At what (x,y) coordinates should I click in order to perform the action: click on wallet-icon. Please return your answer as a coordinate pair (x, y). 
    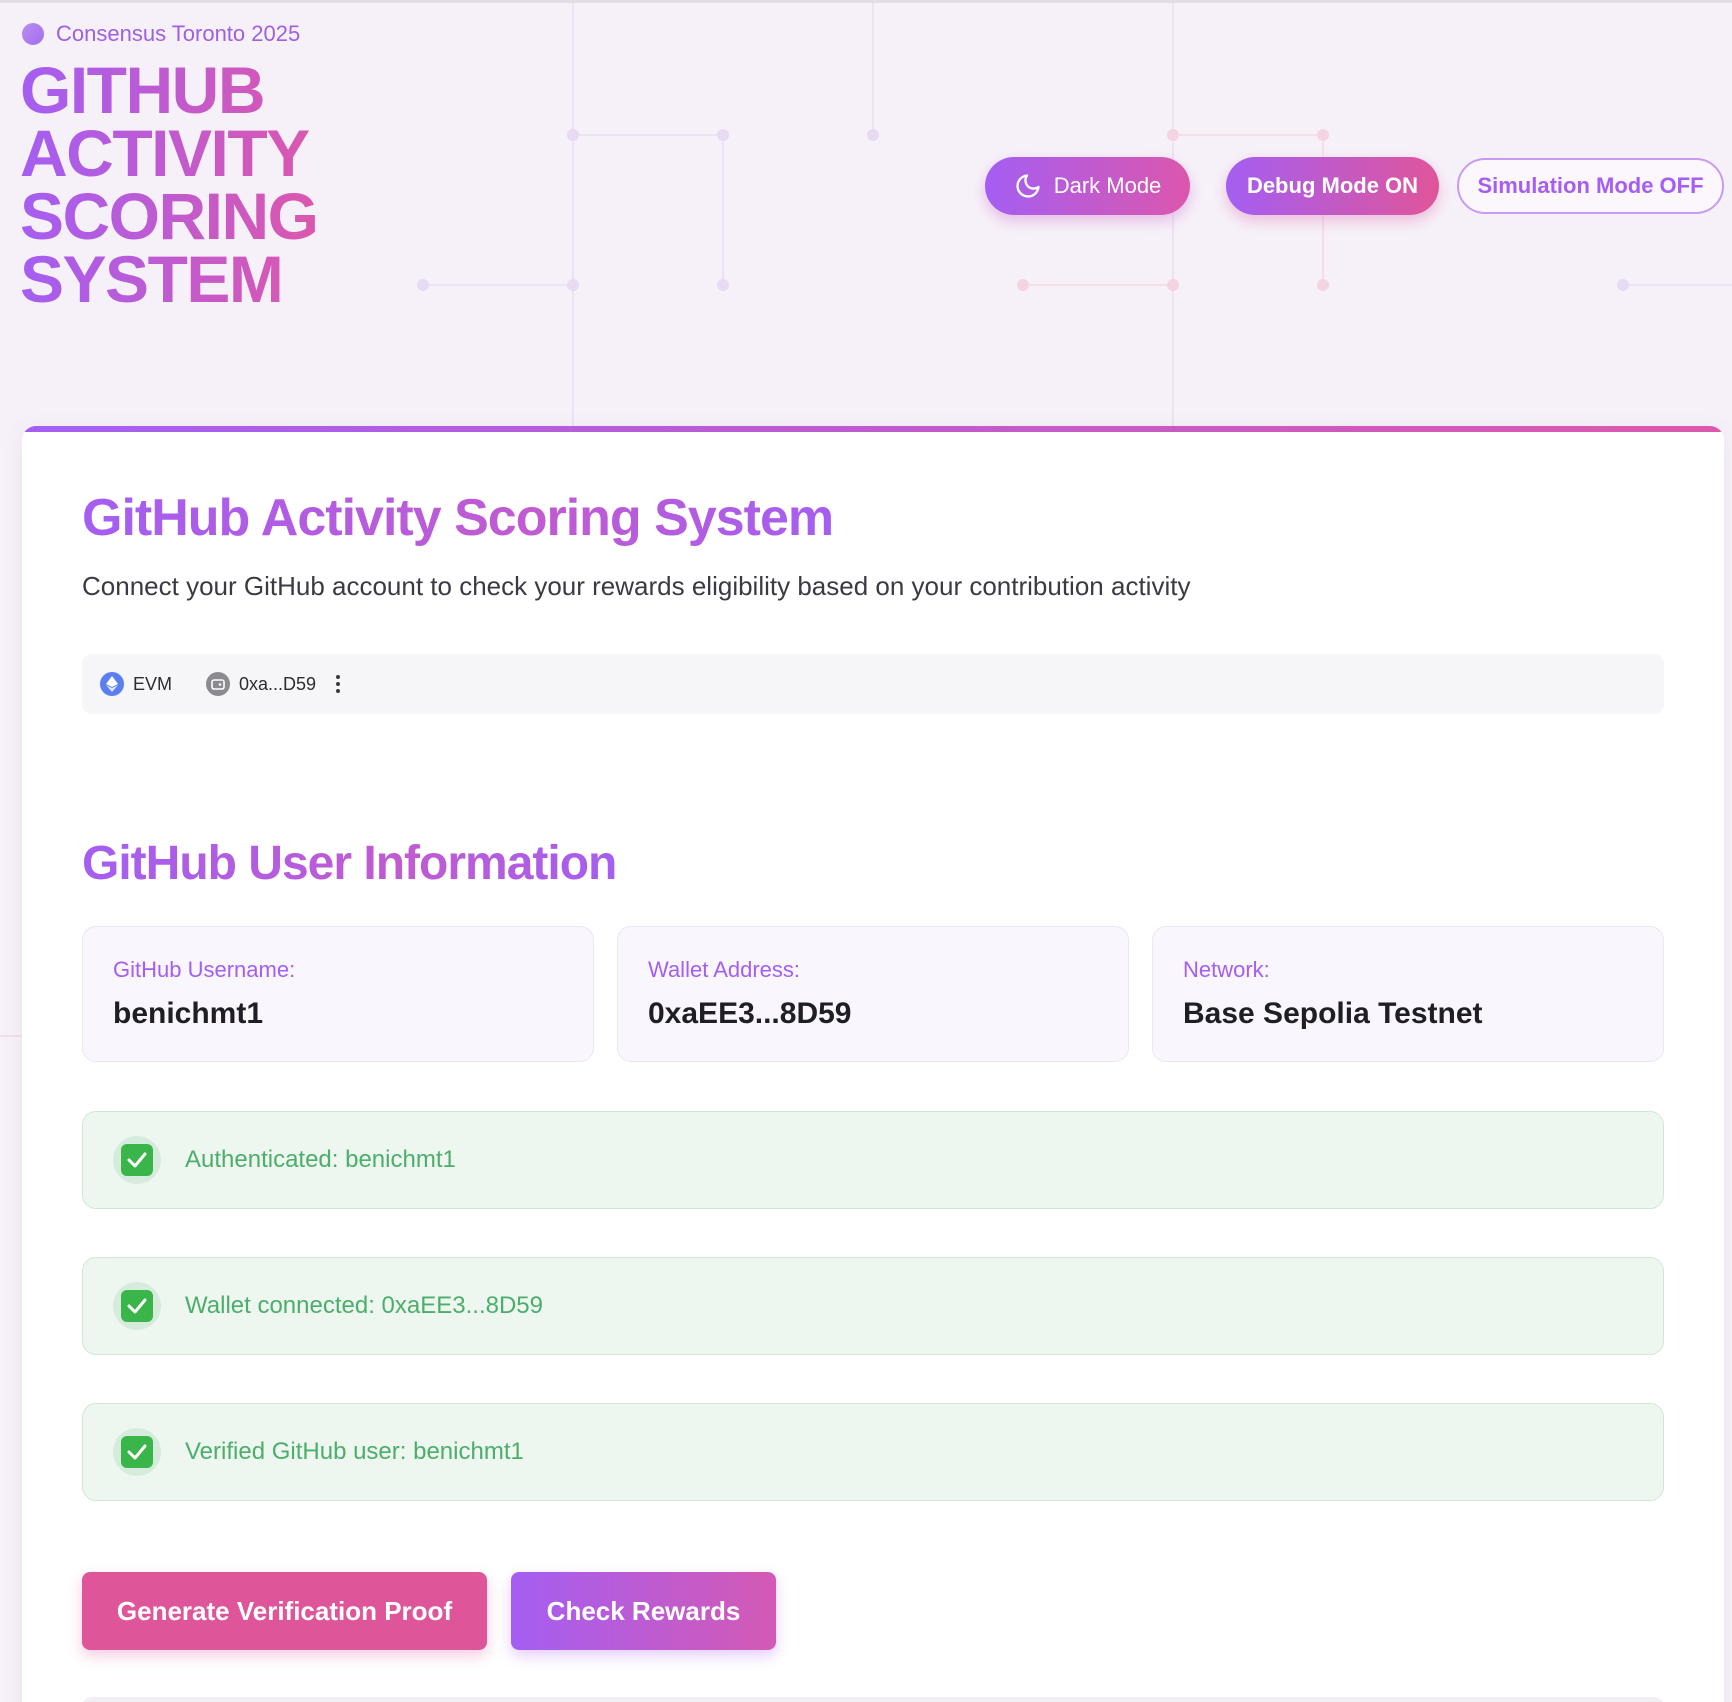
    Looking at the image, I should click on (218, 684).